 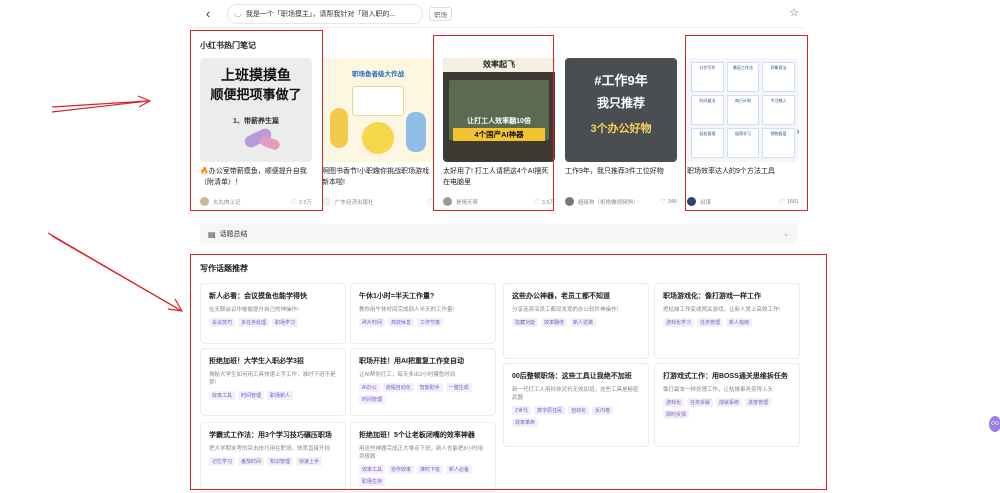 I want to click on arrow-head, so click(x=175, y=305).